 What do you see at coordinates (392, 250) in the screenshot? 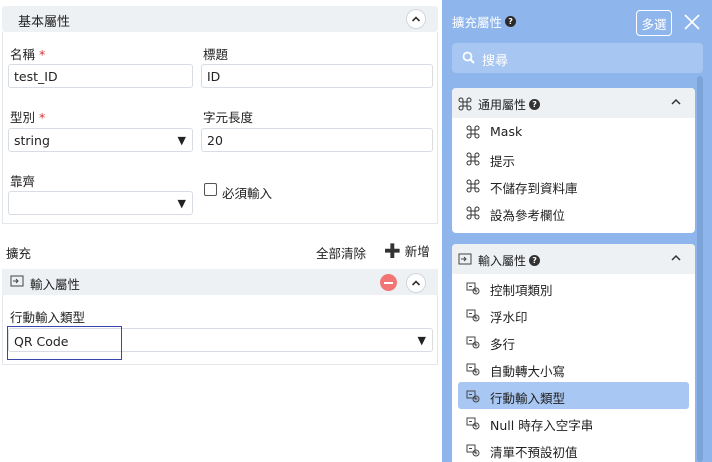
I see `plus-icon: ✚` at bounding box center [392, 250].